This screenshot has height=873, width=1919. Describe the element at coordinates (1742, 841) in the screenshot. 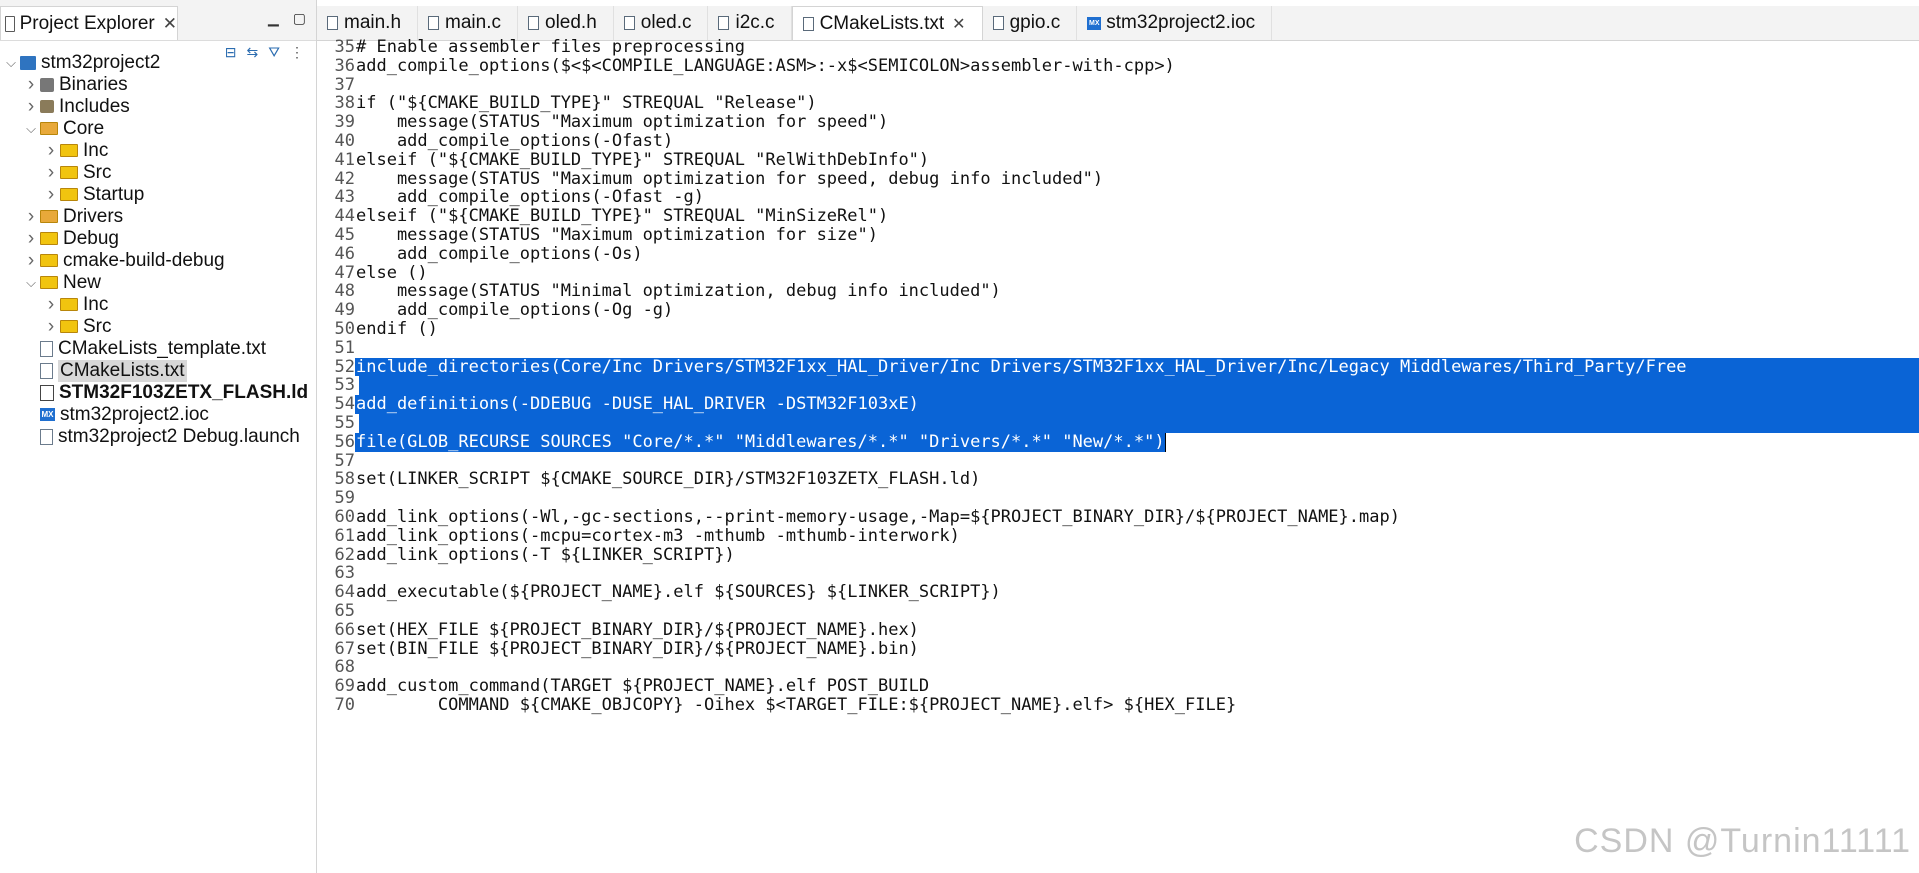

I see `watermark: CSDN @Turnin11111` at that location.